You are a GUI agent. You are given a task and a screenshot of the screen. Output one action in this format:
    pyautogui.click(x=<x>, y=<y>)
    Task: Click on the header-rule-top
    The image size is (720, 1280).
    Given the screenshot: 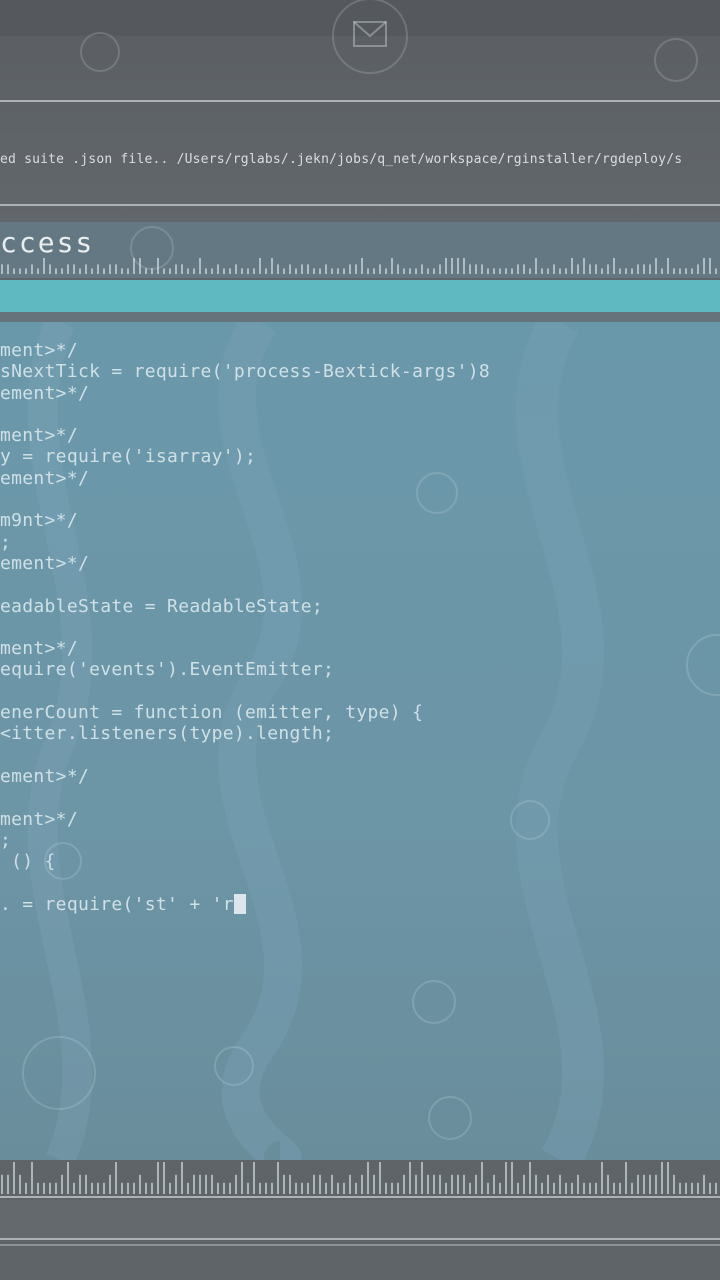 What is the action you would take?
    pyautogui.click(x=360, y=101)
    